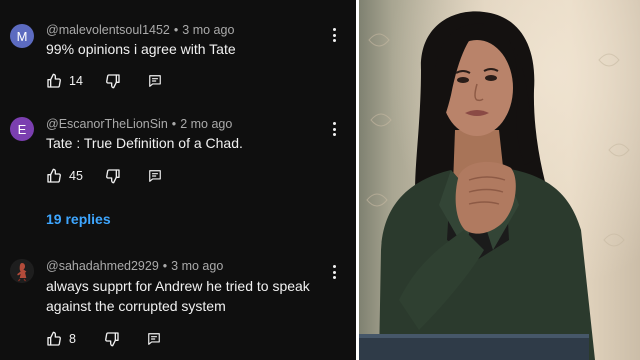  Describe the element at coordinates (141, 49) in the screenshot. I see `comment-text: 99% opinions i agree with Tate` at that location.